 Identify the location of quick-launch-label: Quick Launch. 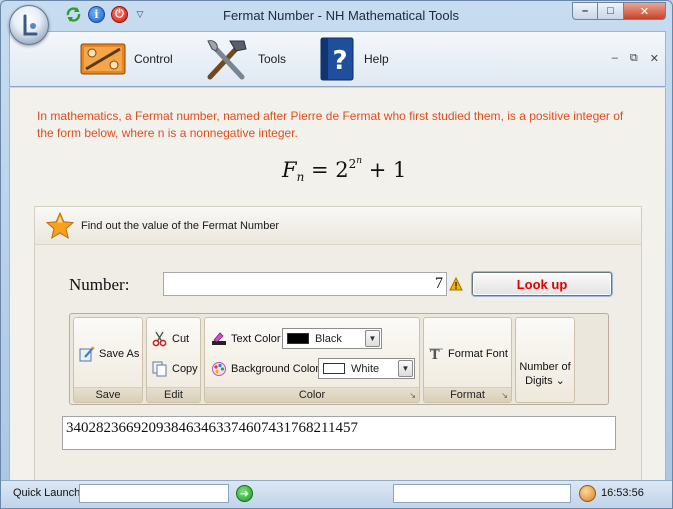
(47, 493).